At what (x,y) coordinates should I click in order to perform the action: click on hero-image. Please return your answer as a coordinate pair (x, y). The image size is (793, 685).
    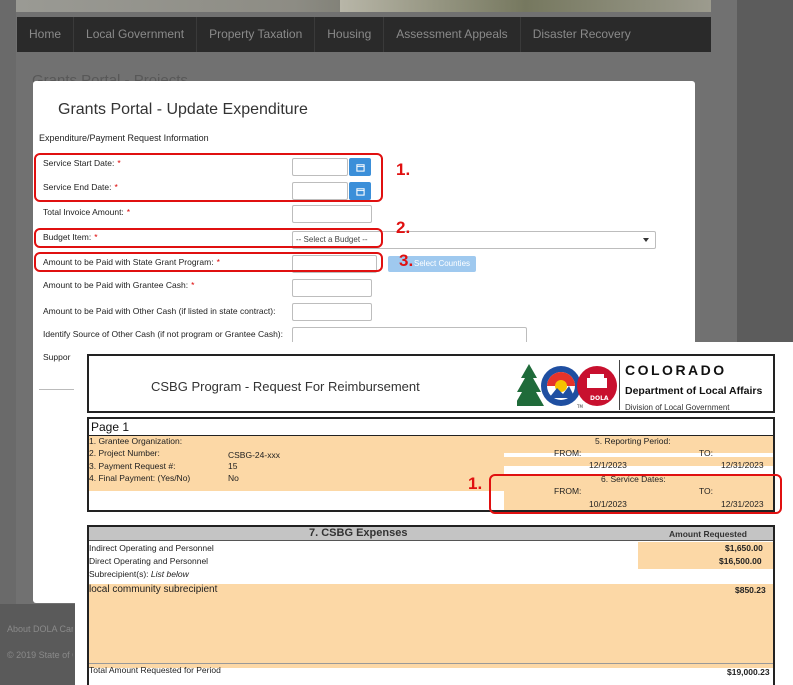
    Looking at the image, I should click on (525, 6).